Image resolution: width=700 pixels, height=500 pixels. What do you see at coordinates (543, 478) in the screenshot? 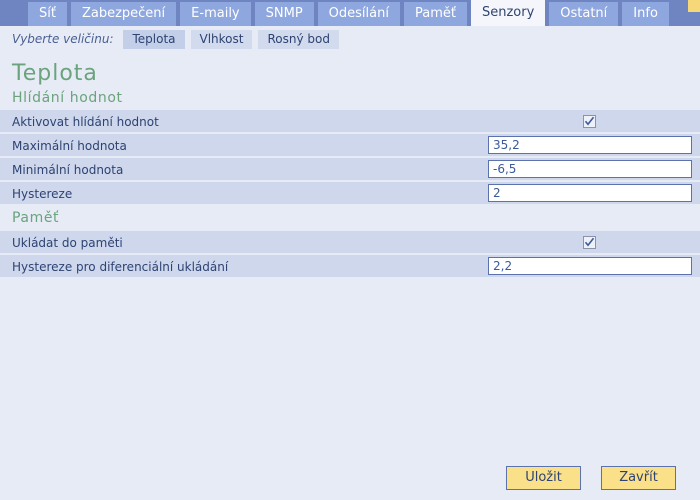
I see `save-button: Uložit` at bounding box center [543, 478].